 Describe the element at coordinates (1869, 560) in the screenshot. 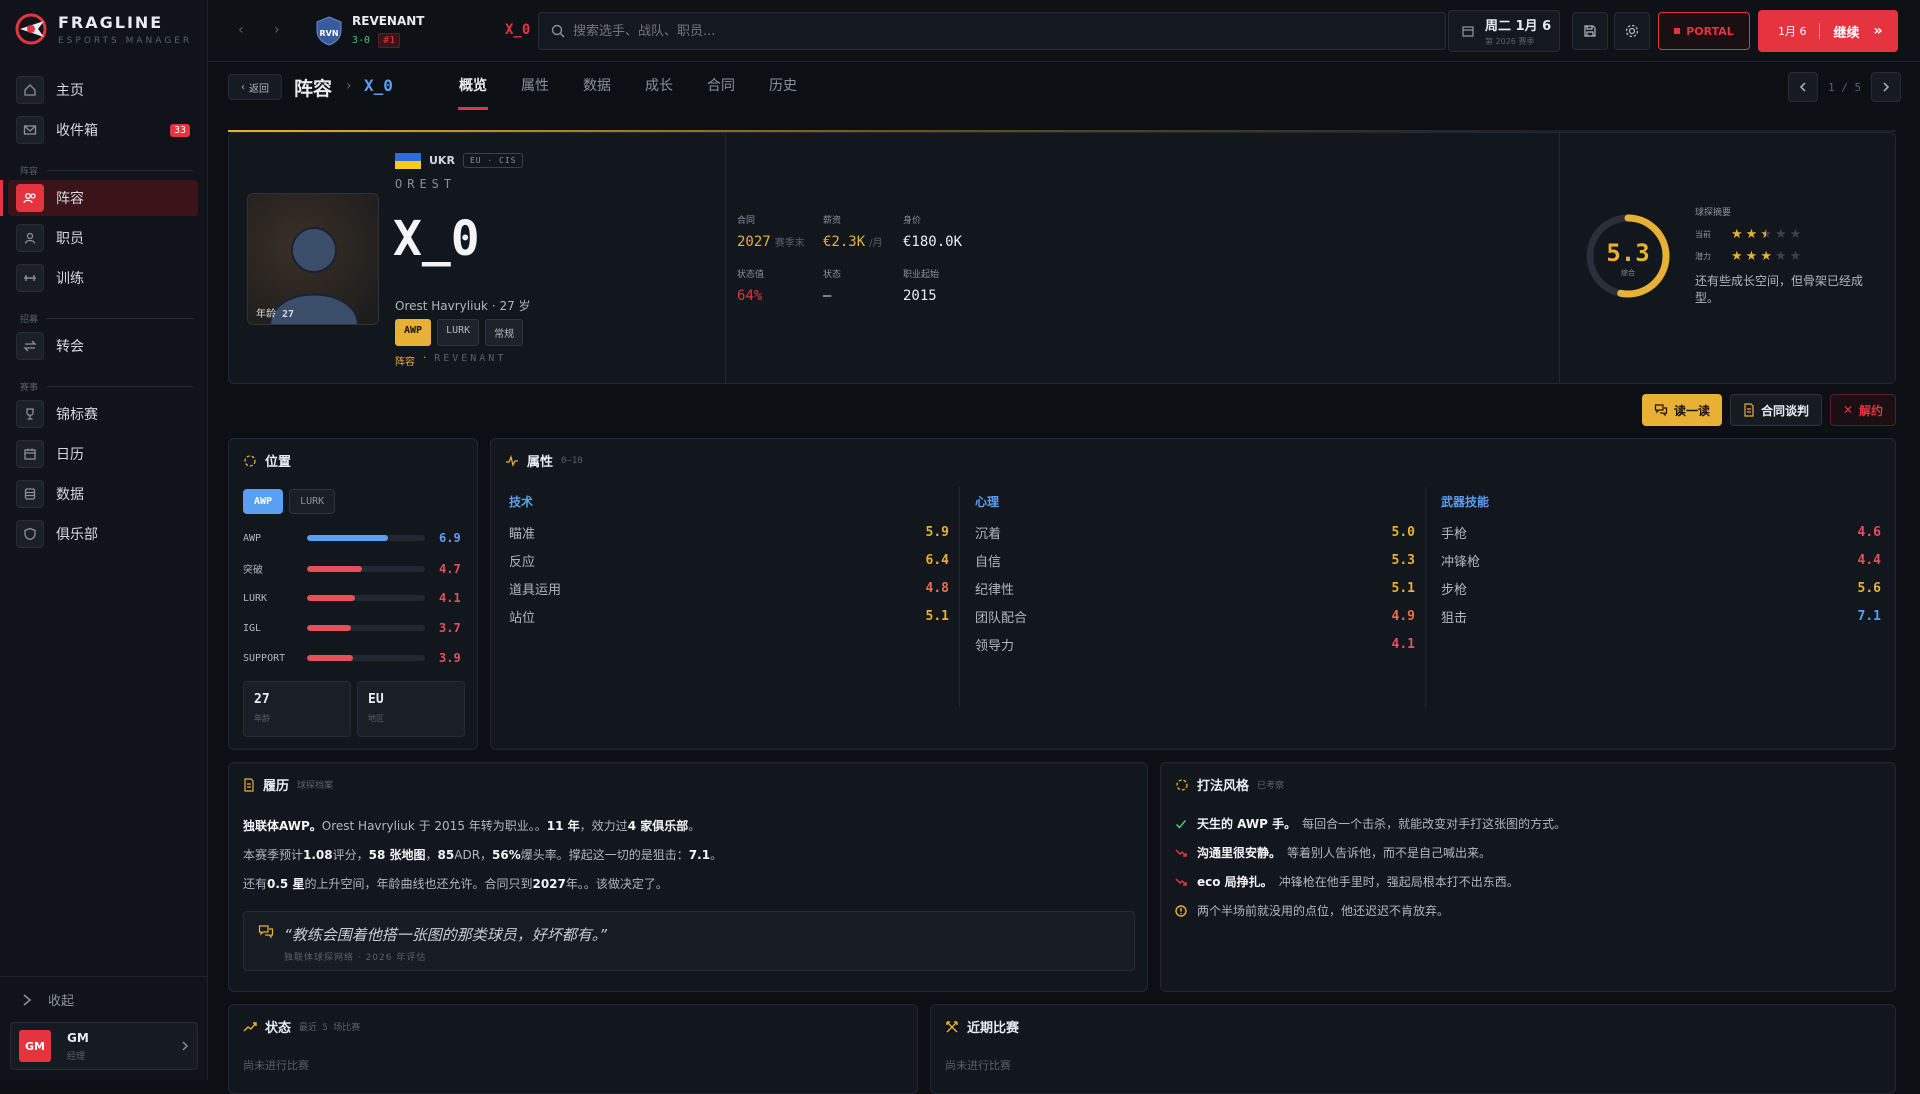

I see `attribute-value: 4.4` at that location.